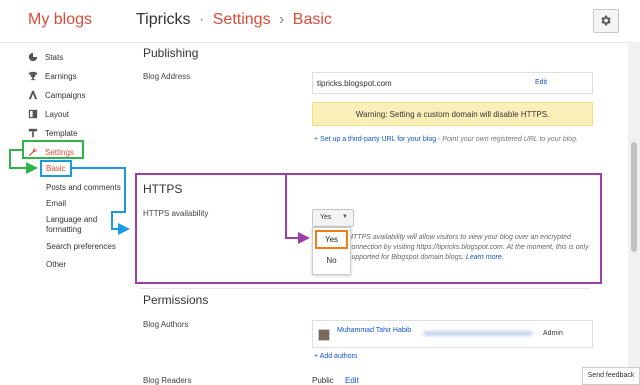  What do you see at coordinates (324, 335) in the screenshot?
I see `avatar` at bounding box center [324, 335].